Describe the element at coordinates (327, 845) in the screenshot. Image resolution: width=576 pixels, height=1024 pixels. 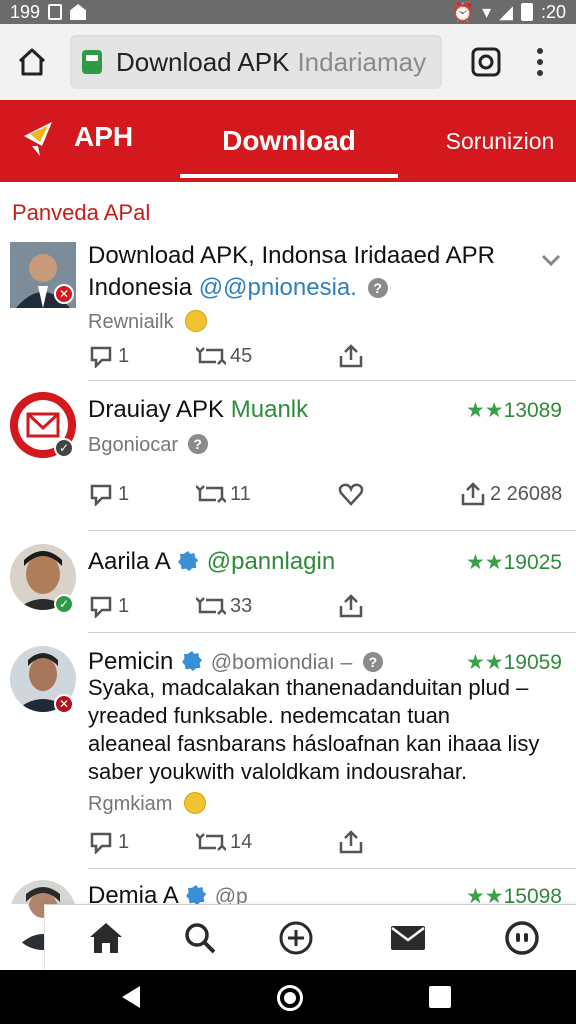
I see `post-actions: 1 14` at that location.